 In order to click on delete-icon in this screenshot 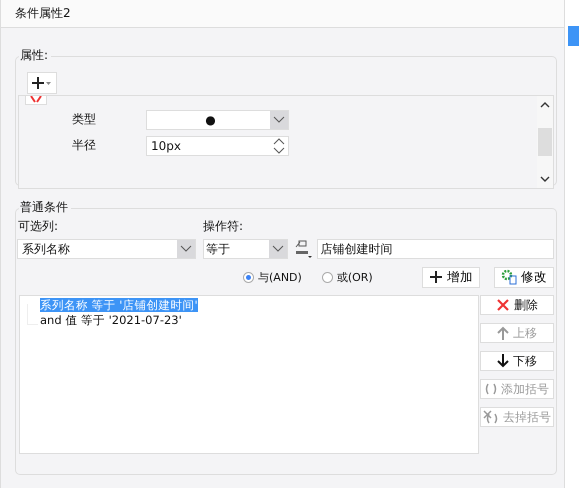, I will do `click(36, 100)`.